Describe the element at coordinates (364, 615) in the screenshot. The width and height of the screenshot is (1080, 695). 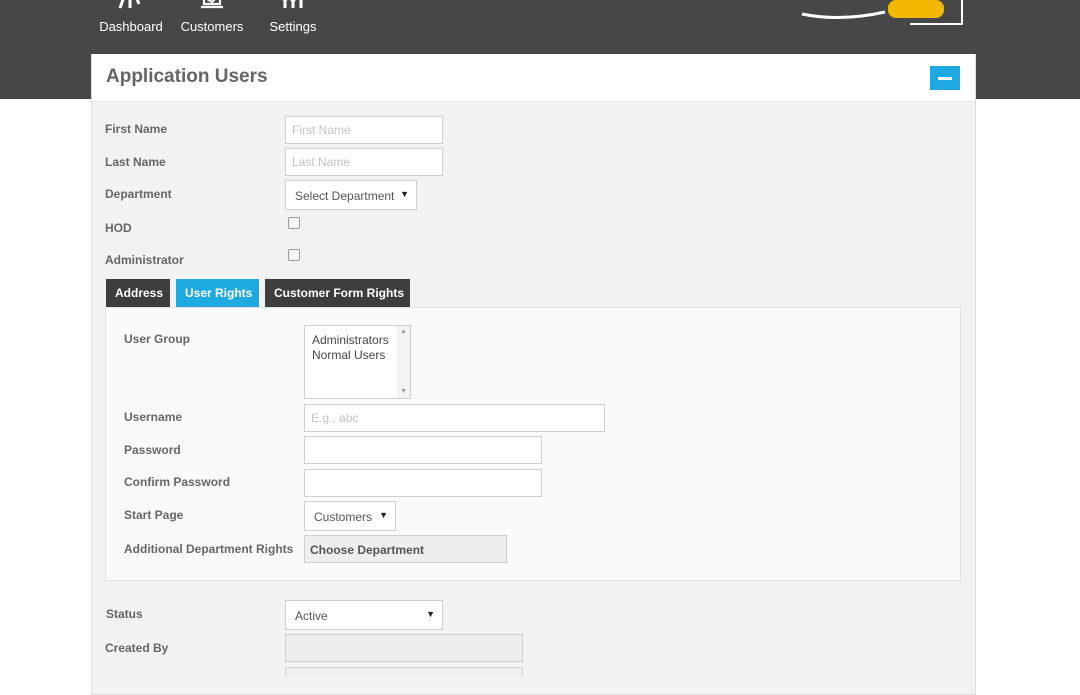
I see `status-select: Active ▼` at that location.